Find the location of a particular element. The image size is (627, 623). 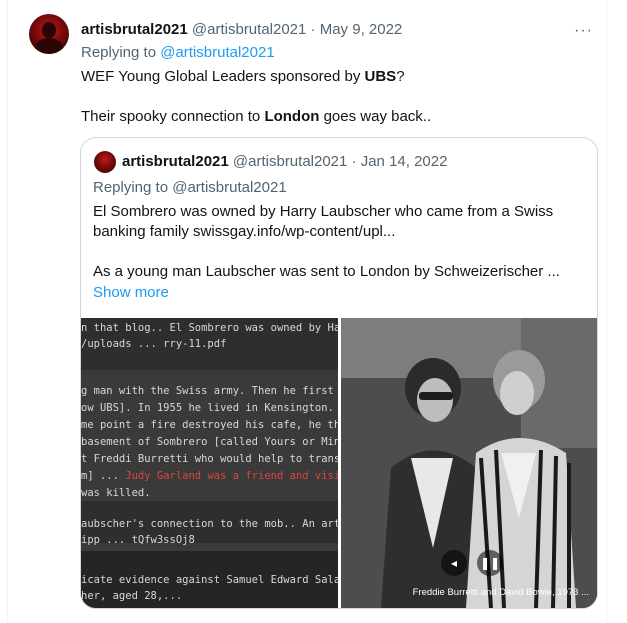

avatar-shoulders is located at coordinates (49, 46).